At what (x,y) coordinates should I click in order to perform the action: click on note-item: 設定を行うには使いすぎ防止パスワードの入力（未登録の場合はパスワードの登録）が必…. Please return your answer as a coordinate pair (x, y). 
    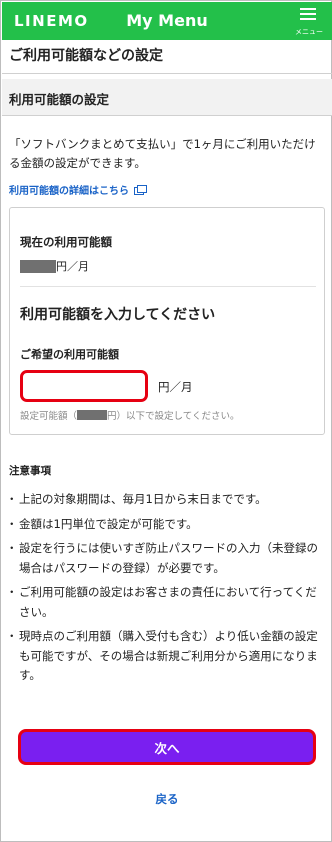
    Looking at the image, I should click on (166, 558).